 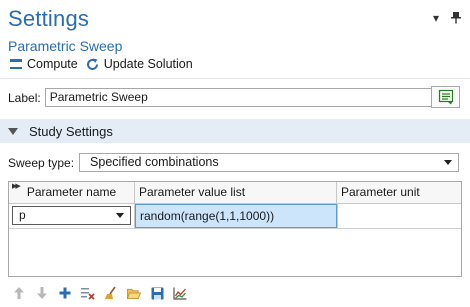 What do you see at coordinates (111, 293) in the screenshot?
I see `clear-table-icon` at bounding box center [111, 293].